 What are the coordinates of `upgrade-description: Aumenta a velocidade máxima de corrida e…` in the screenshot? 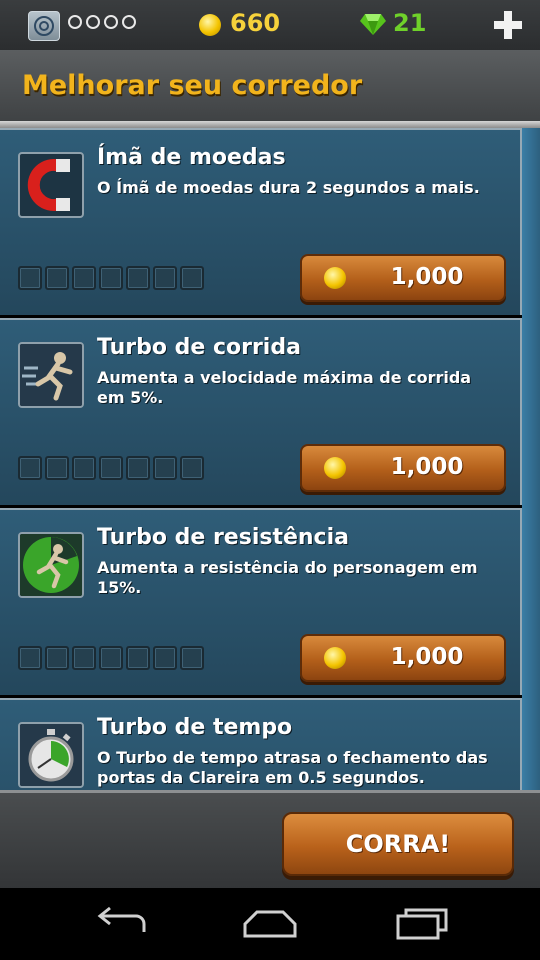 It's located at (284, 387).